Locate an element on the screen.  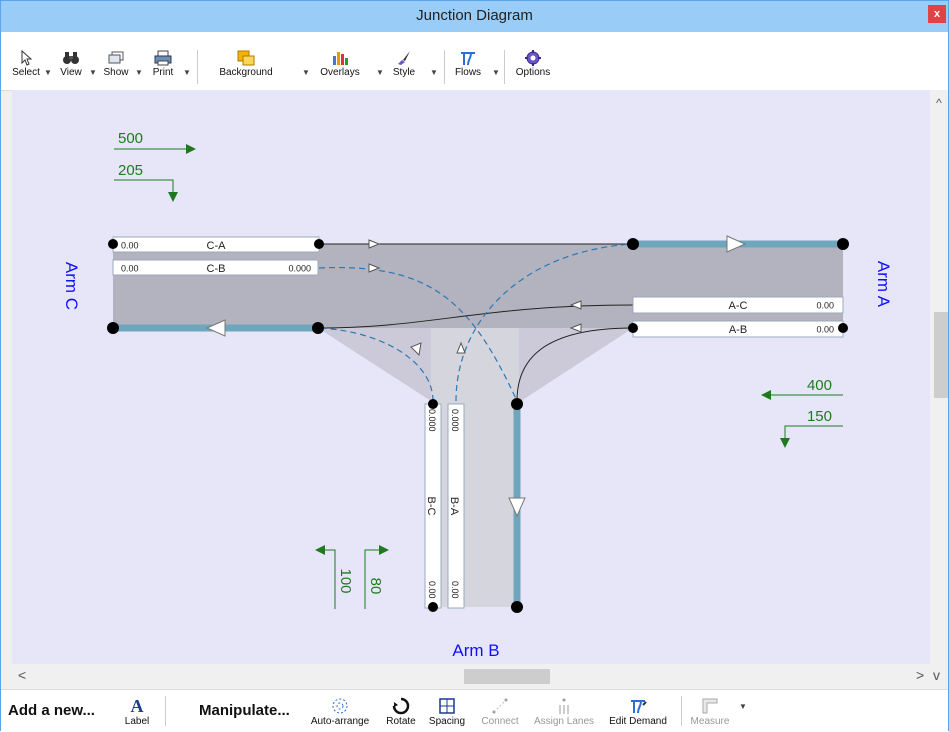
assign-lanes-icon is located at coordinates (564, 706).